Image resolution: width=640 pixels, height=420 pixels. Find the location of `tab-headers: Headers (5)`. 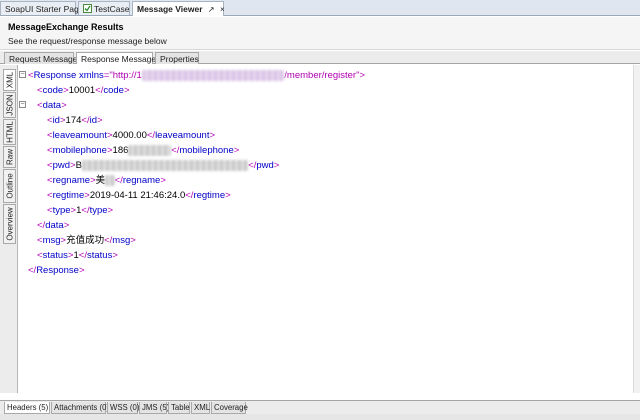

tab-headers: Headers (5) is located at coordinates (27, 408).